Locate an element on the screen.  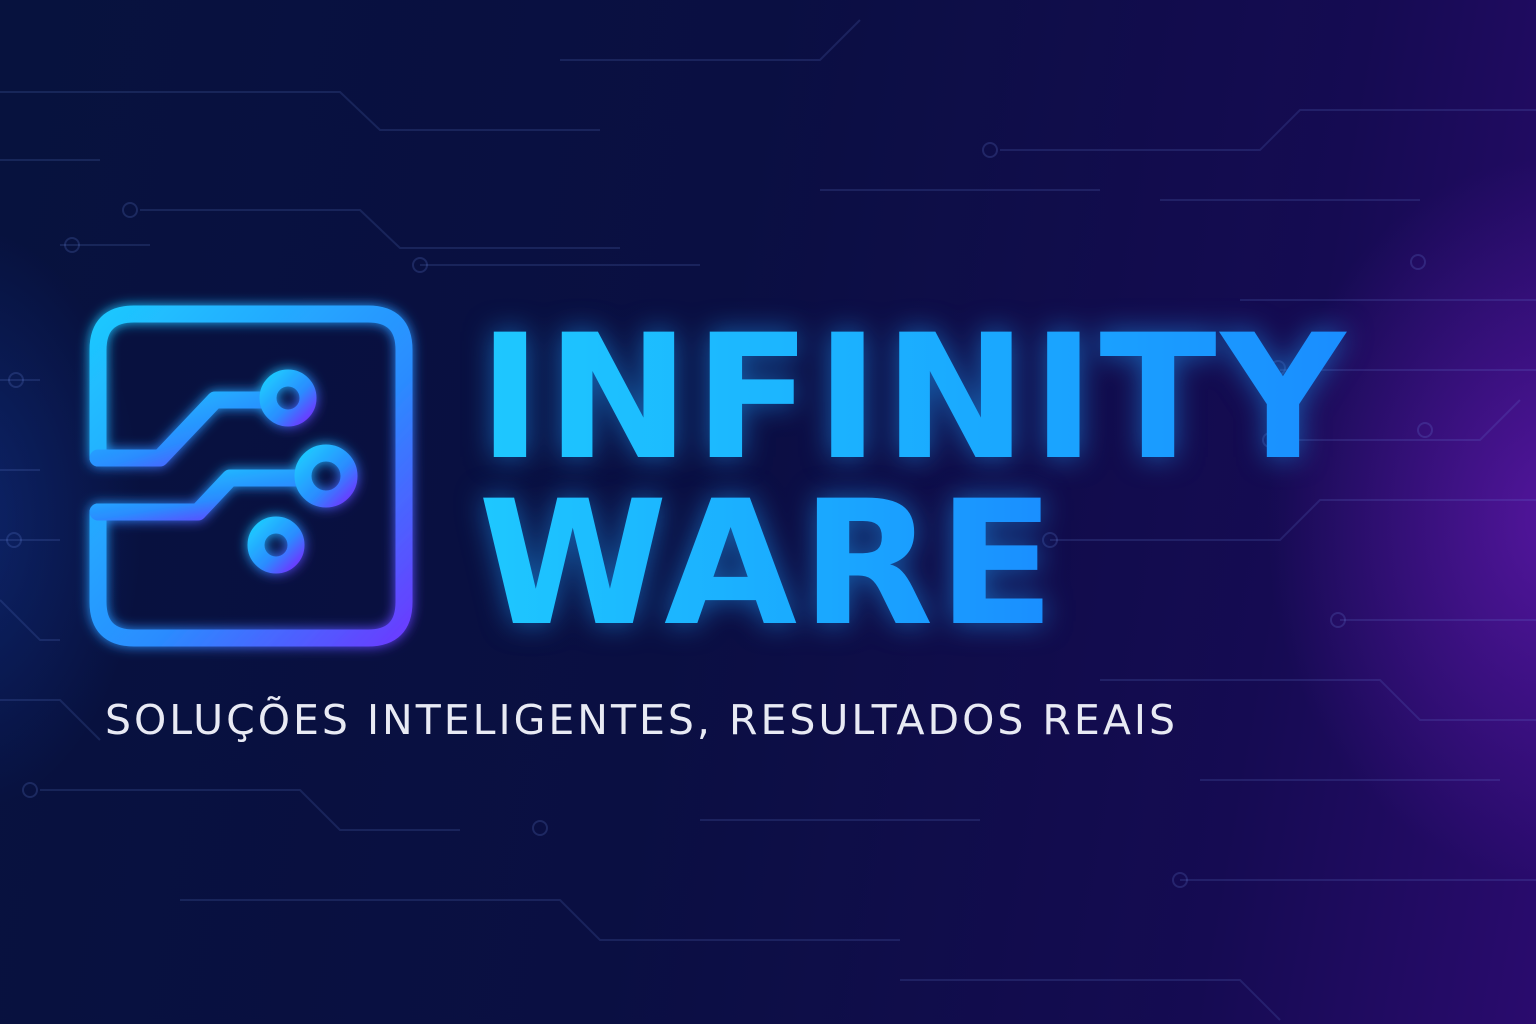
circuit-board-icon is located at coordinates (251, 476).